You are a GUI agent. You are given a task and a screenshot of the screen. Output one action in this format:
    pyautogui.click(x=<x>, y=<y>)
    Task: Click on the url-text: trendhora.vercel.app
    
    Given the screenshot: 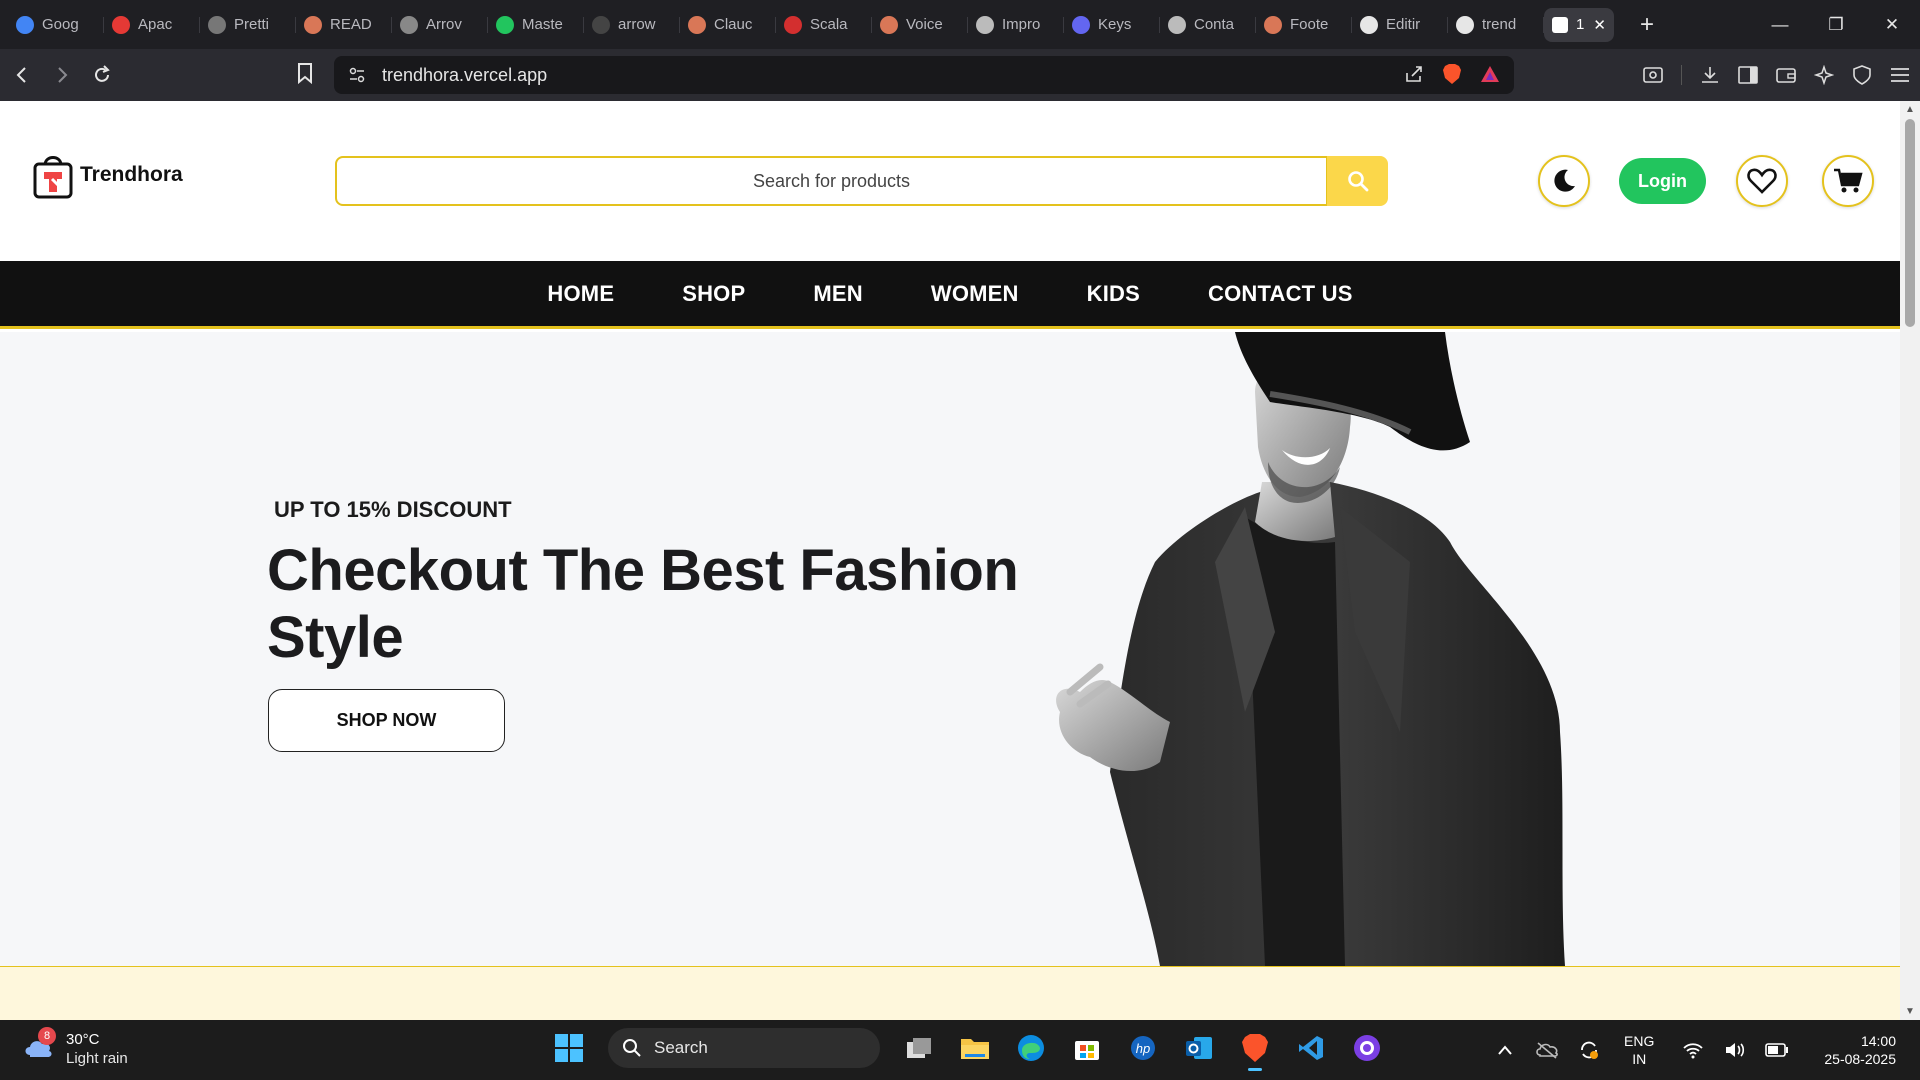 What is the action you would take?
    pyautogui.click(x=464, y=75)
    